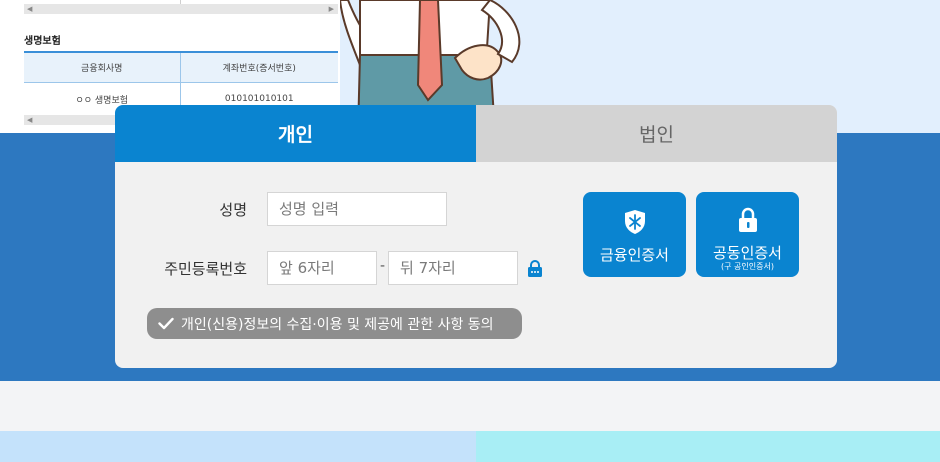  Describe the element at coordinates (181, 9) in the screenshot. I see `horizontal-scrollbar: ◀ ▶` at that location.